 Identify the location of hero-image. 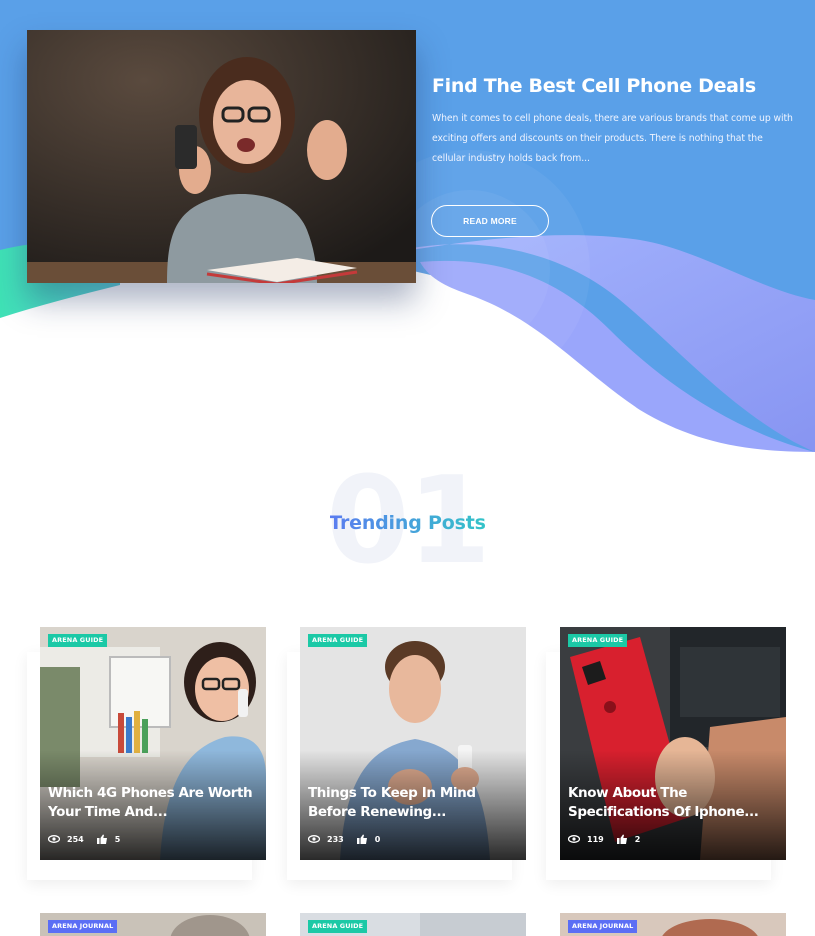
(221, 156).